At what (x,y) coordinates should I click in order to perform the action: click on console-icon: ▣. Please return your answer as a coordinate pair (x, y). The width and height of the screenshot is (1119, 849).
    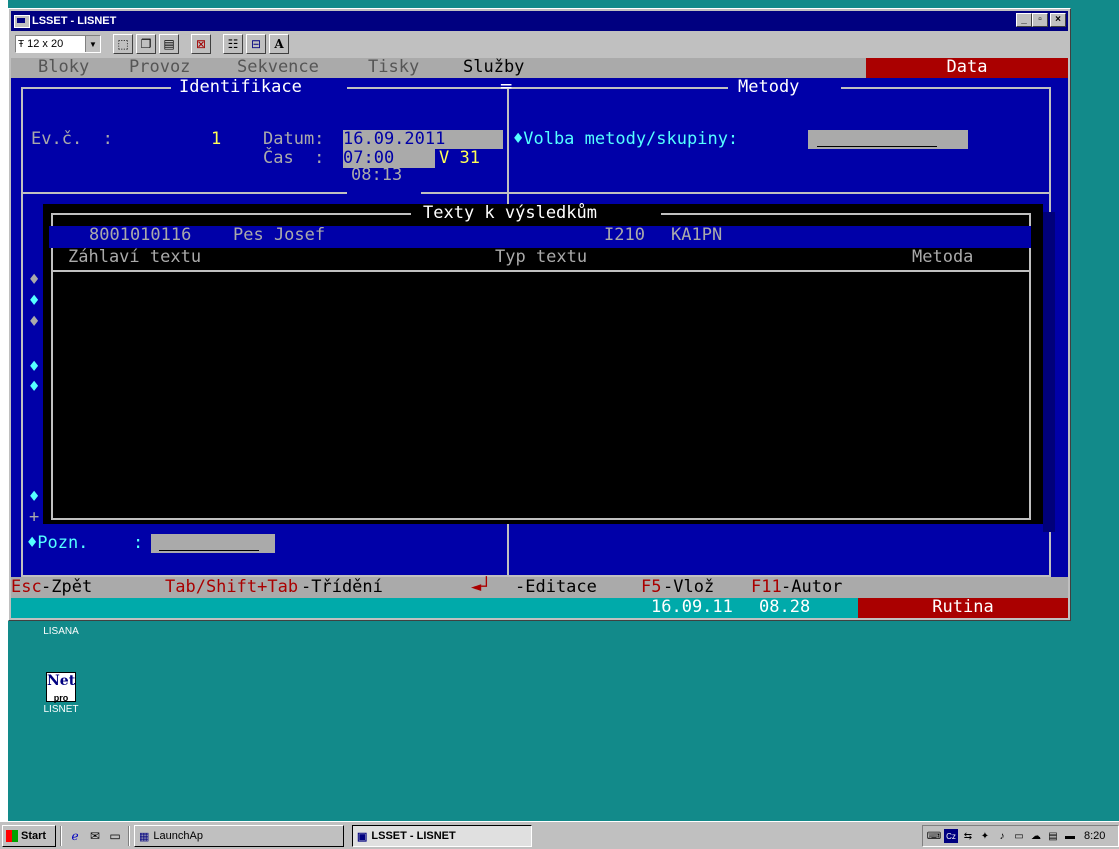
    Looking at the image, I should click on (362, 836).